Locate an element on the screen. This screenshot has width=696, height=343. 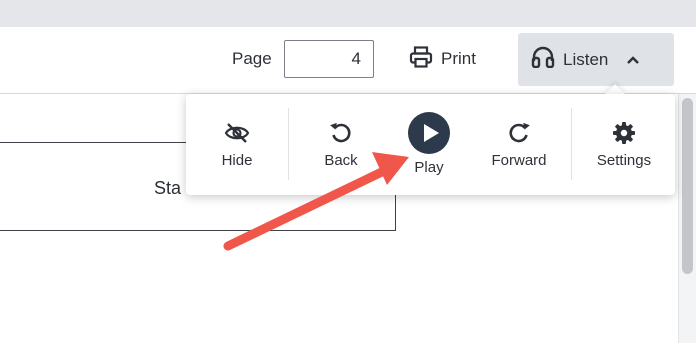
print-button: Print is located at coordinates (442, 59).